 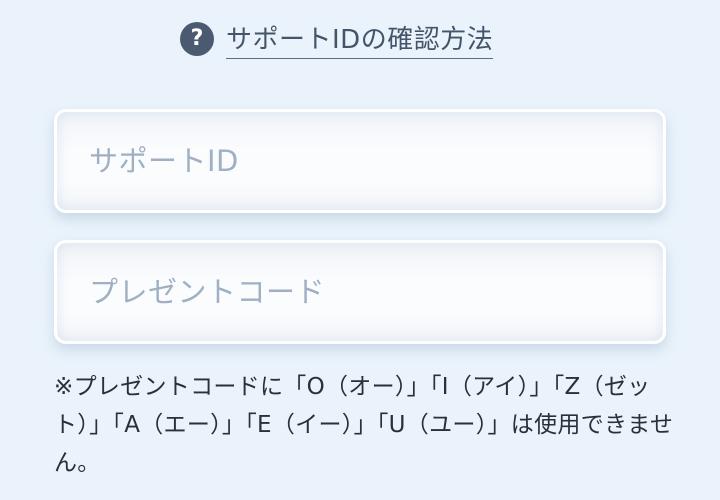 I want to click on support-id-help-label: サポートIDの確認方法, so click(x=360, y=39).